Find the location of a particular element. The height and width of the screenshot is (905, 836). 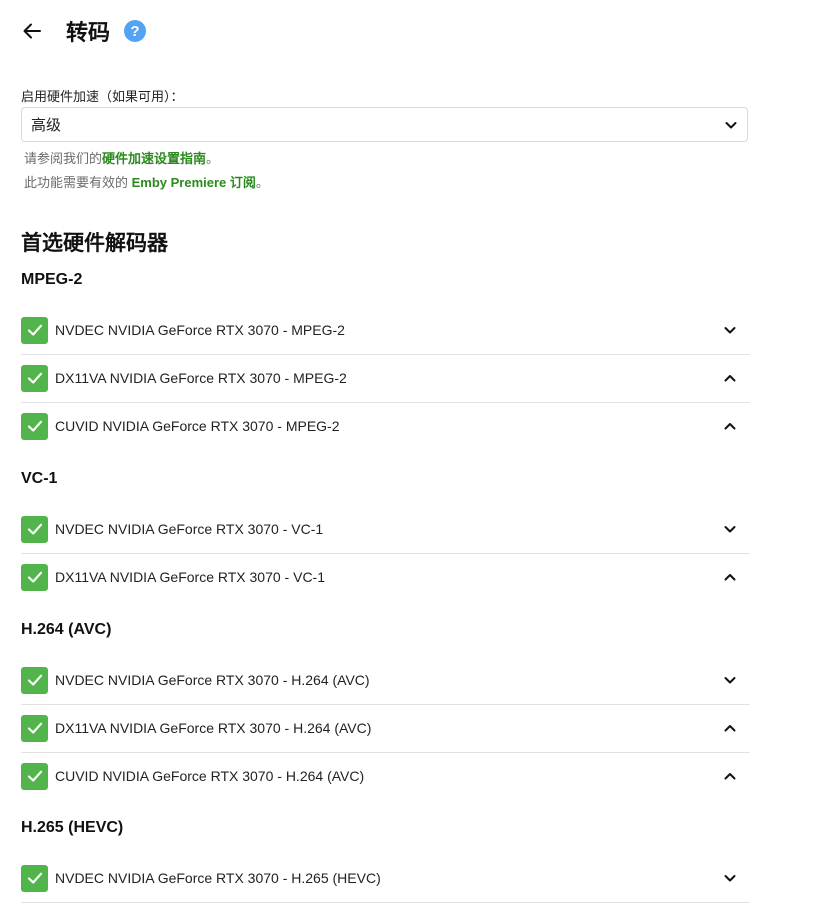

hint-guide-suffix: 。 is located at coordinates (213, 158).